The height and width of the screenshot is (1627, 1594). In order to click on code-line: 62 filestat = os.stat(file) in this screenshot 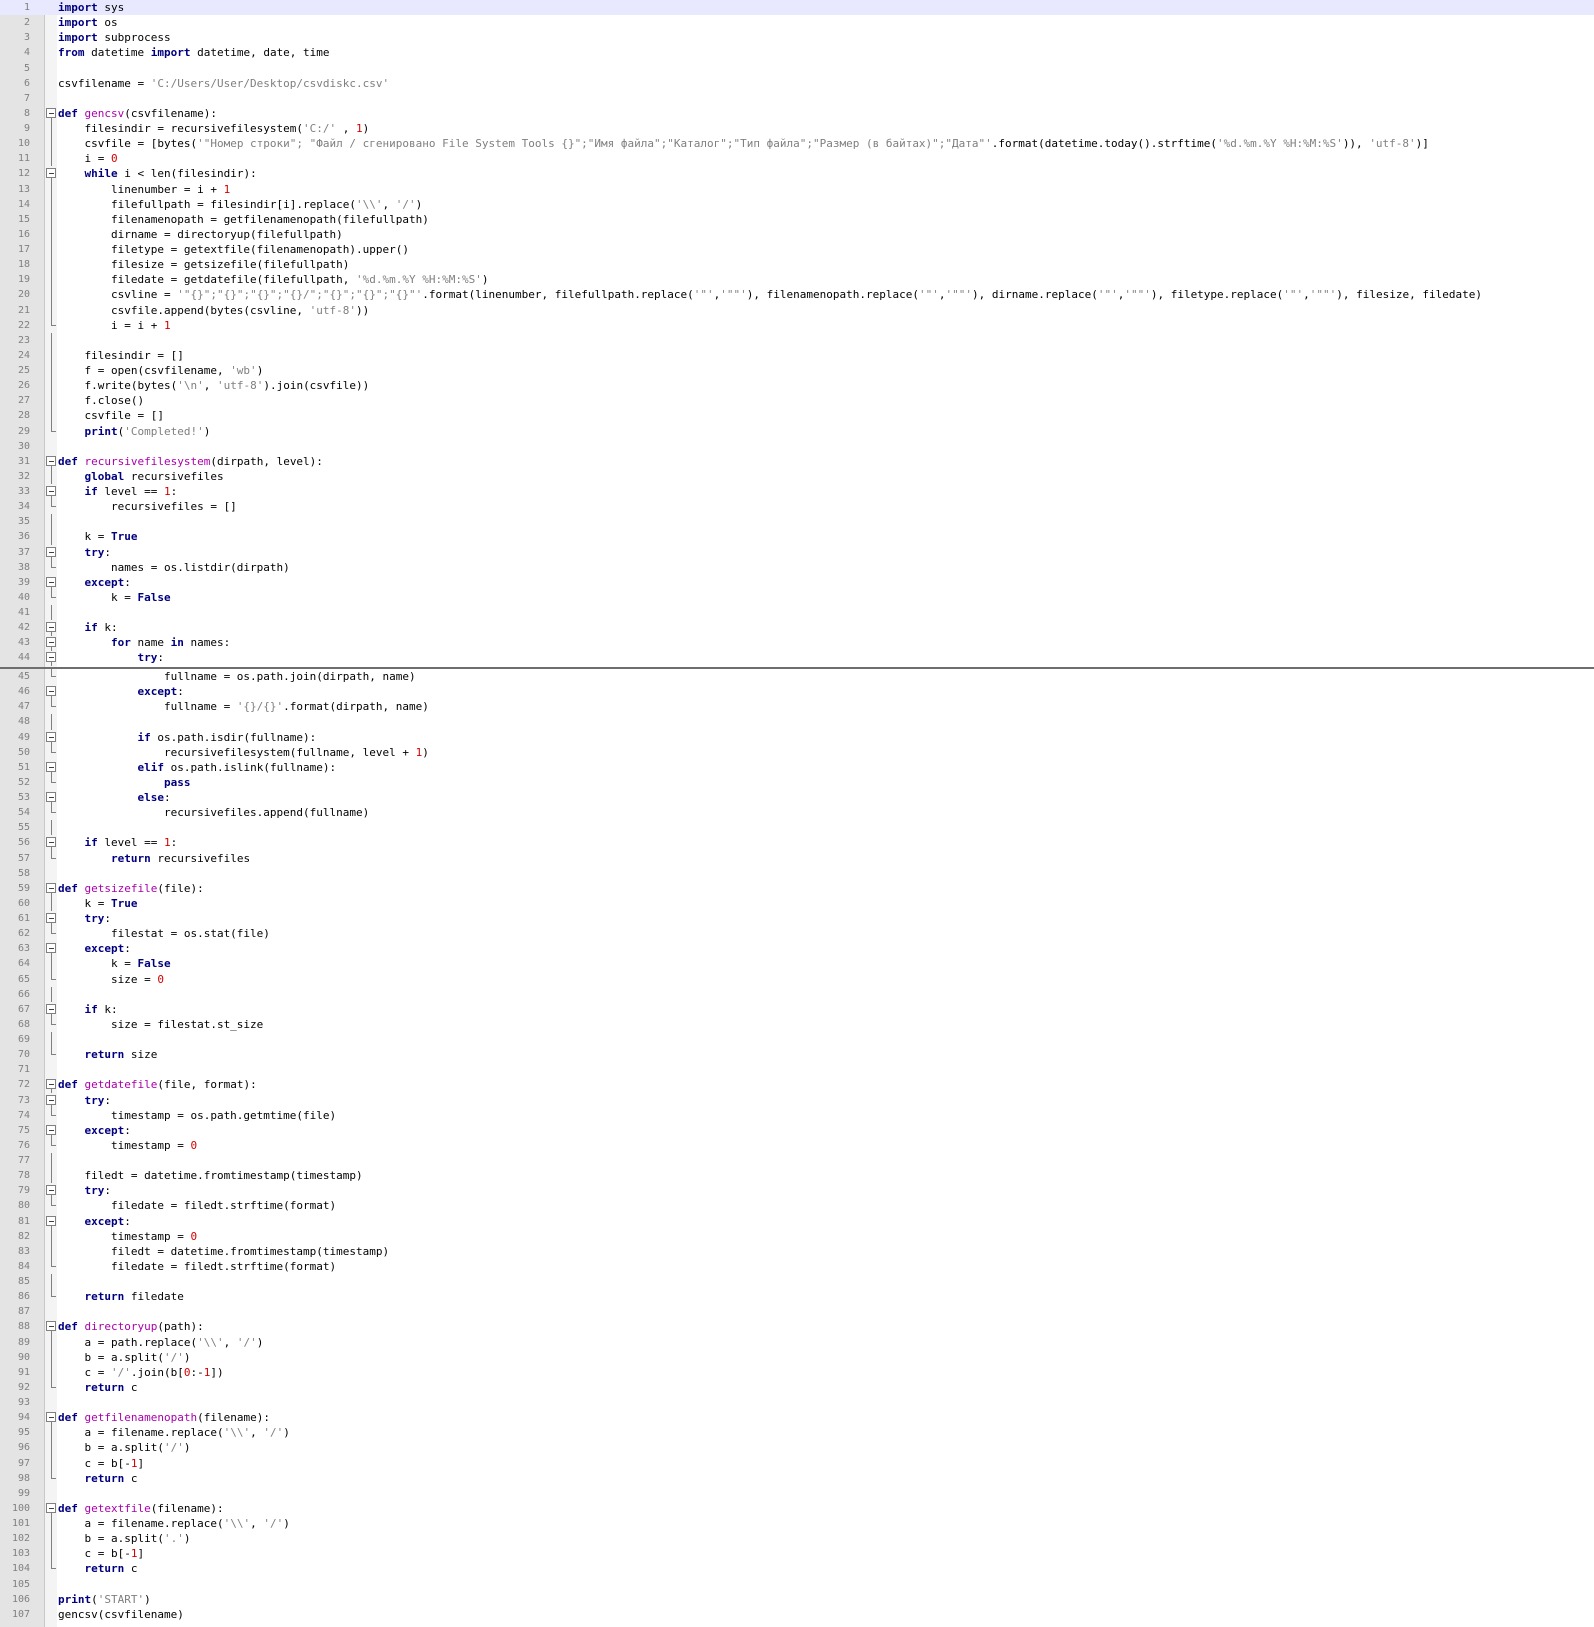, I will do `click(797, 933)`.